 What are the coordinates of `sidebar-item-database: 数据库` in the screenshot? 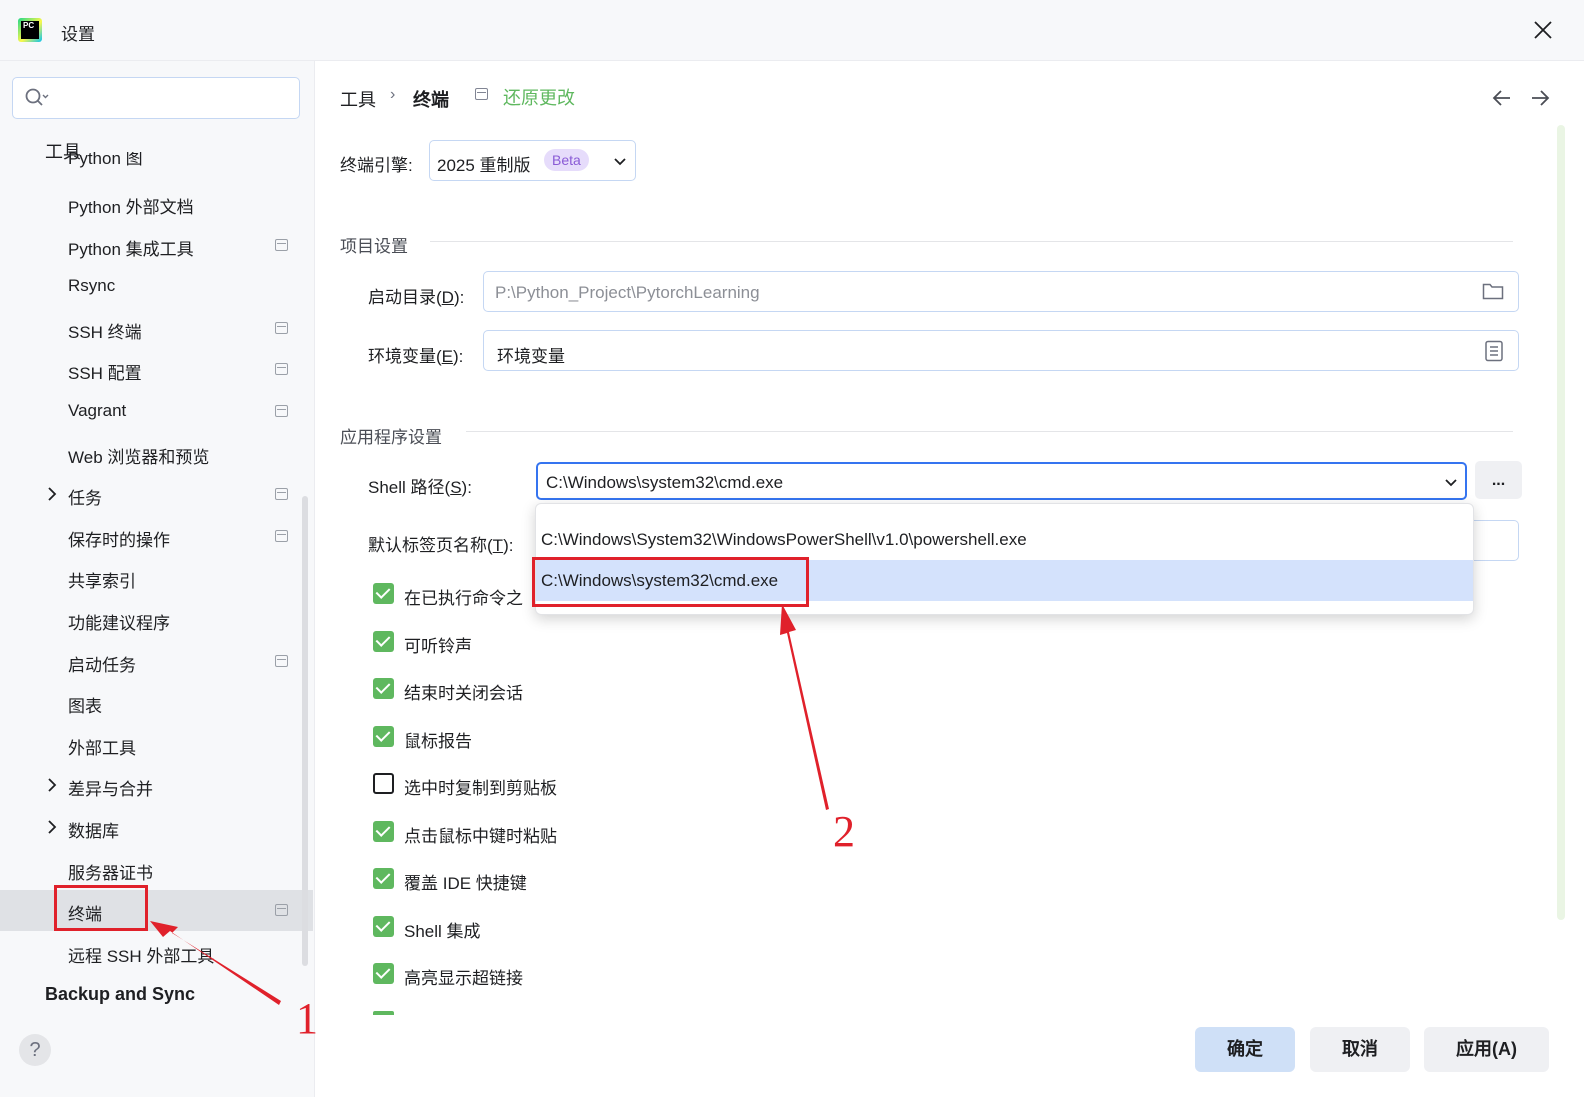 It's located at (156, 827).